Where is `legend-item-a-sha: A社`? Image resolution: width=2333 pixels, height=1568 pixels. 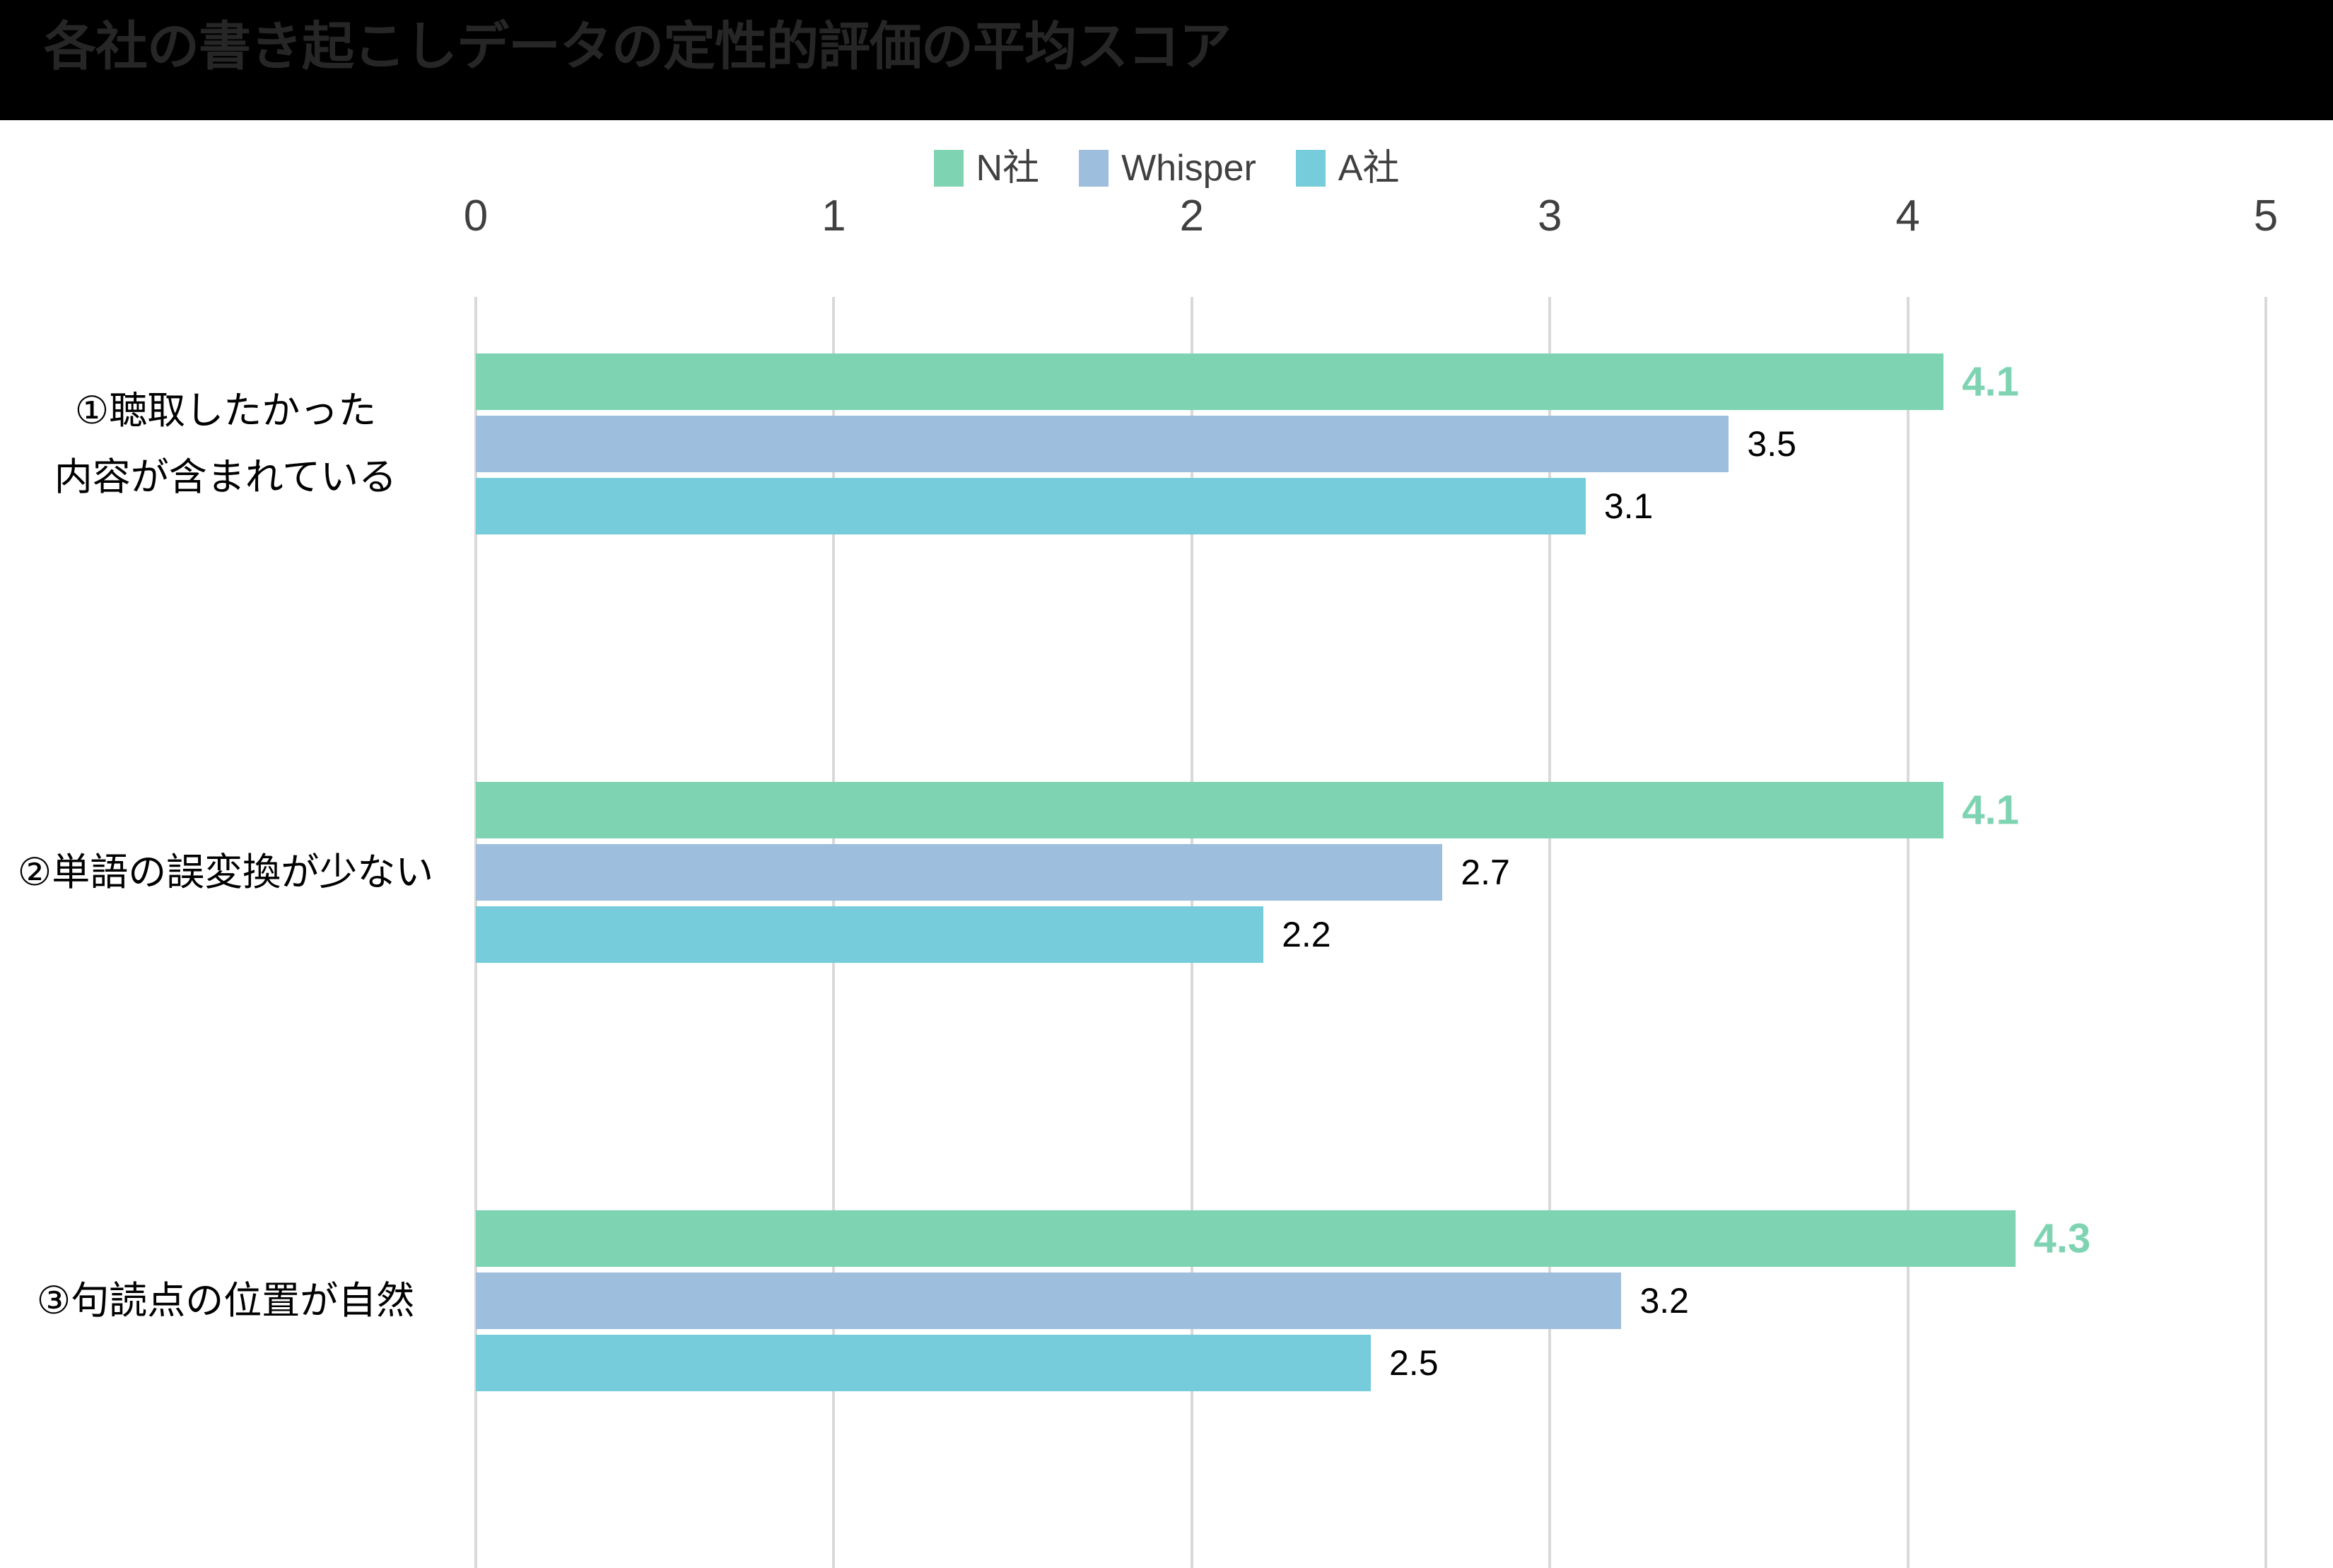 legend-item-a-sha: A社 is located at coordinates (1347, 168).